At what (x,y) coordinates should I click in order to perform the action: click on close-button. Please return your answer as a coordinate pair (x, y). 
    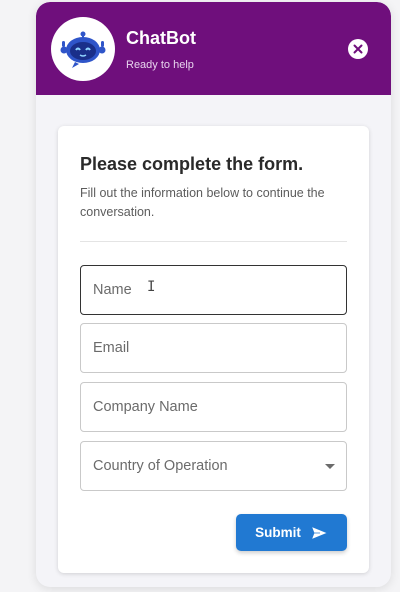
    Looking at the image, I should click on (358, 49).